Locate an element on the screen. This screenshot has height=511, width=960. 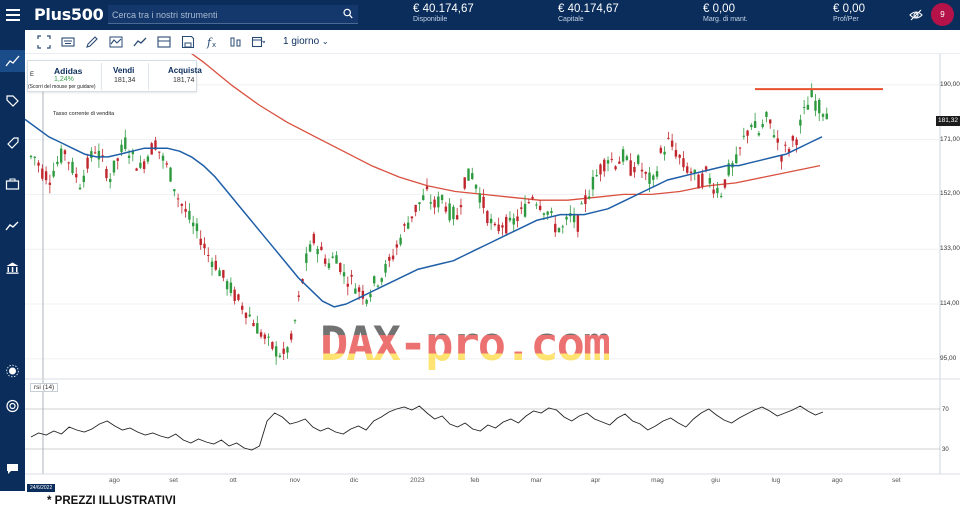
sidebar-item-theme is located at coordinates (12, 371).